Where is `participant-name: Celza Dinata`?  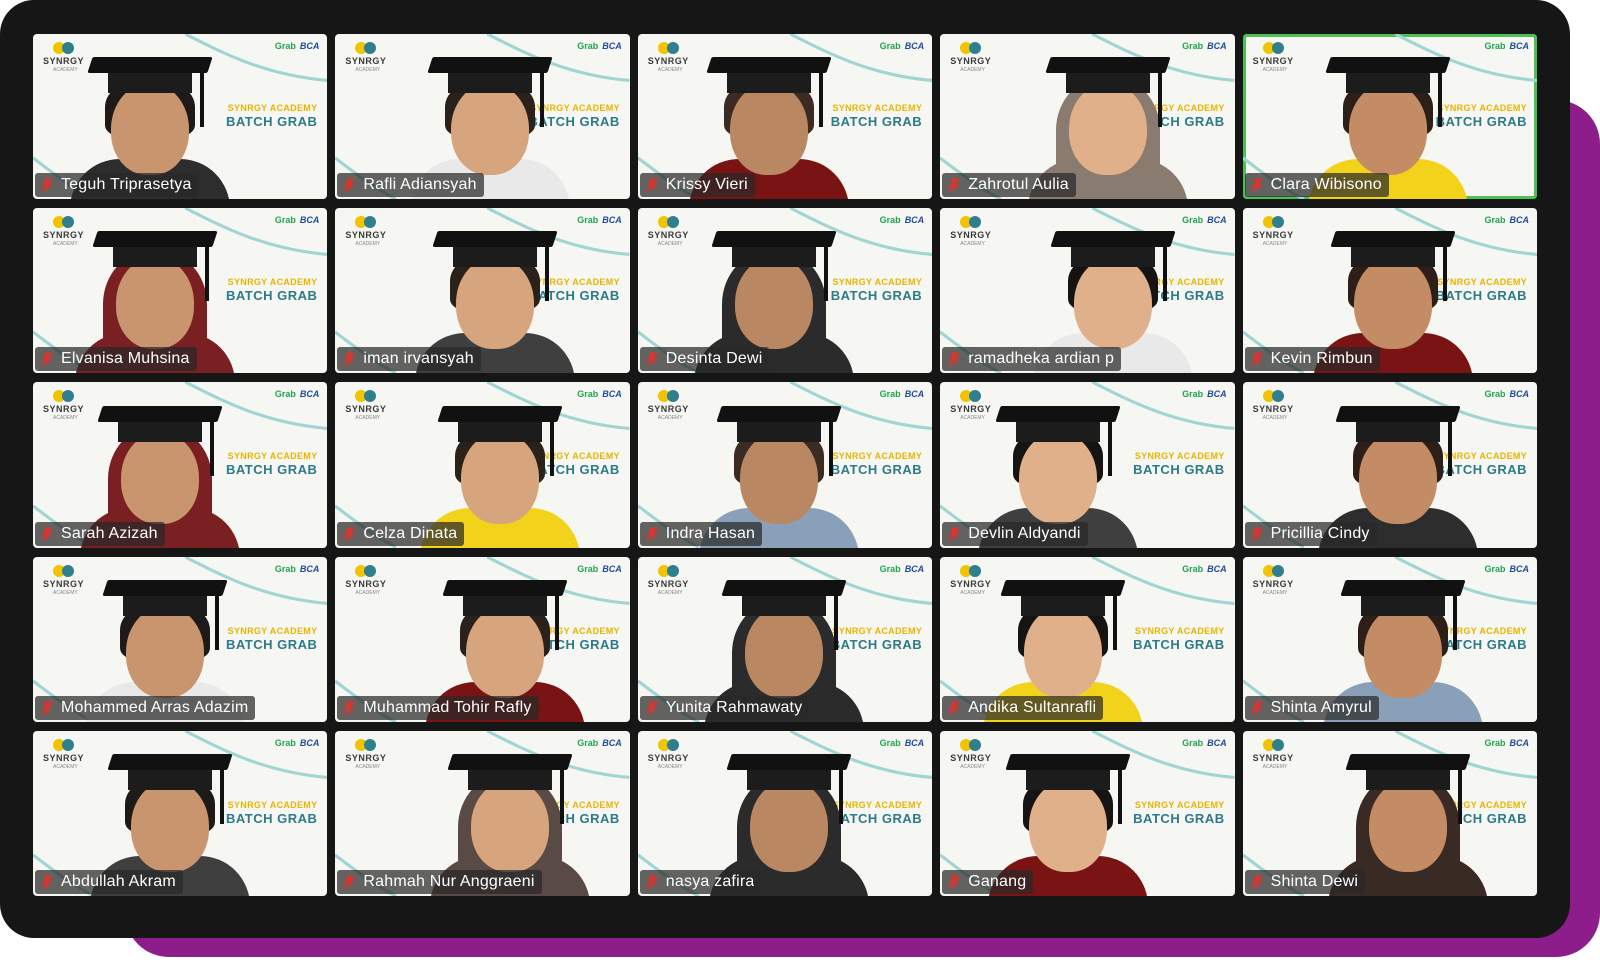
participant-name: Celza Dinata is located at coordinates (410, 533).